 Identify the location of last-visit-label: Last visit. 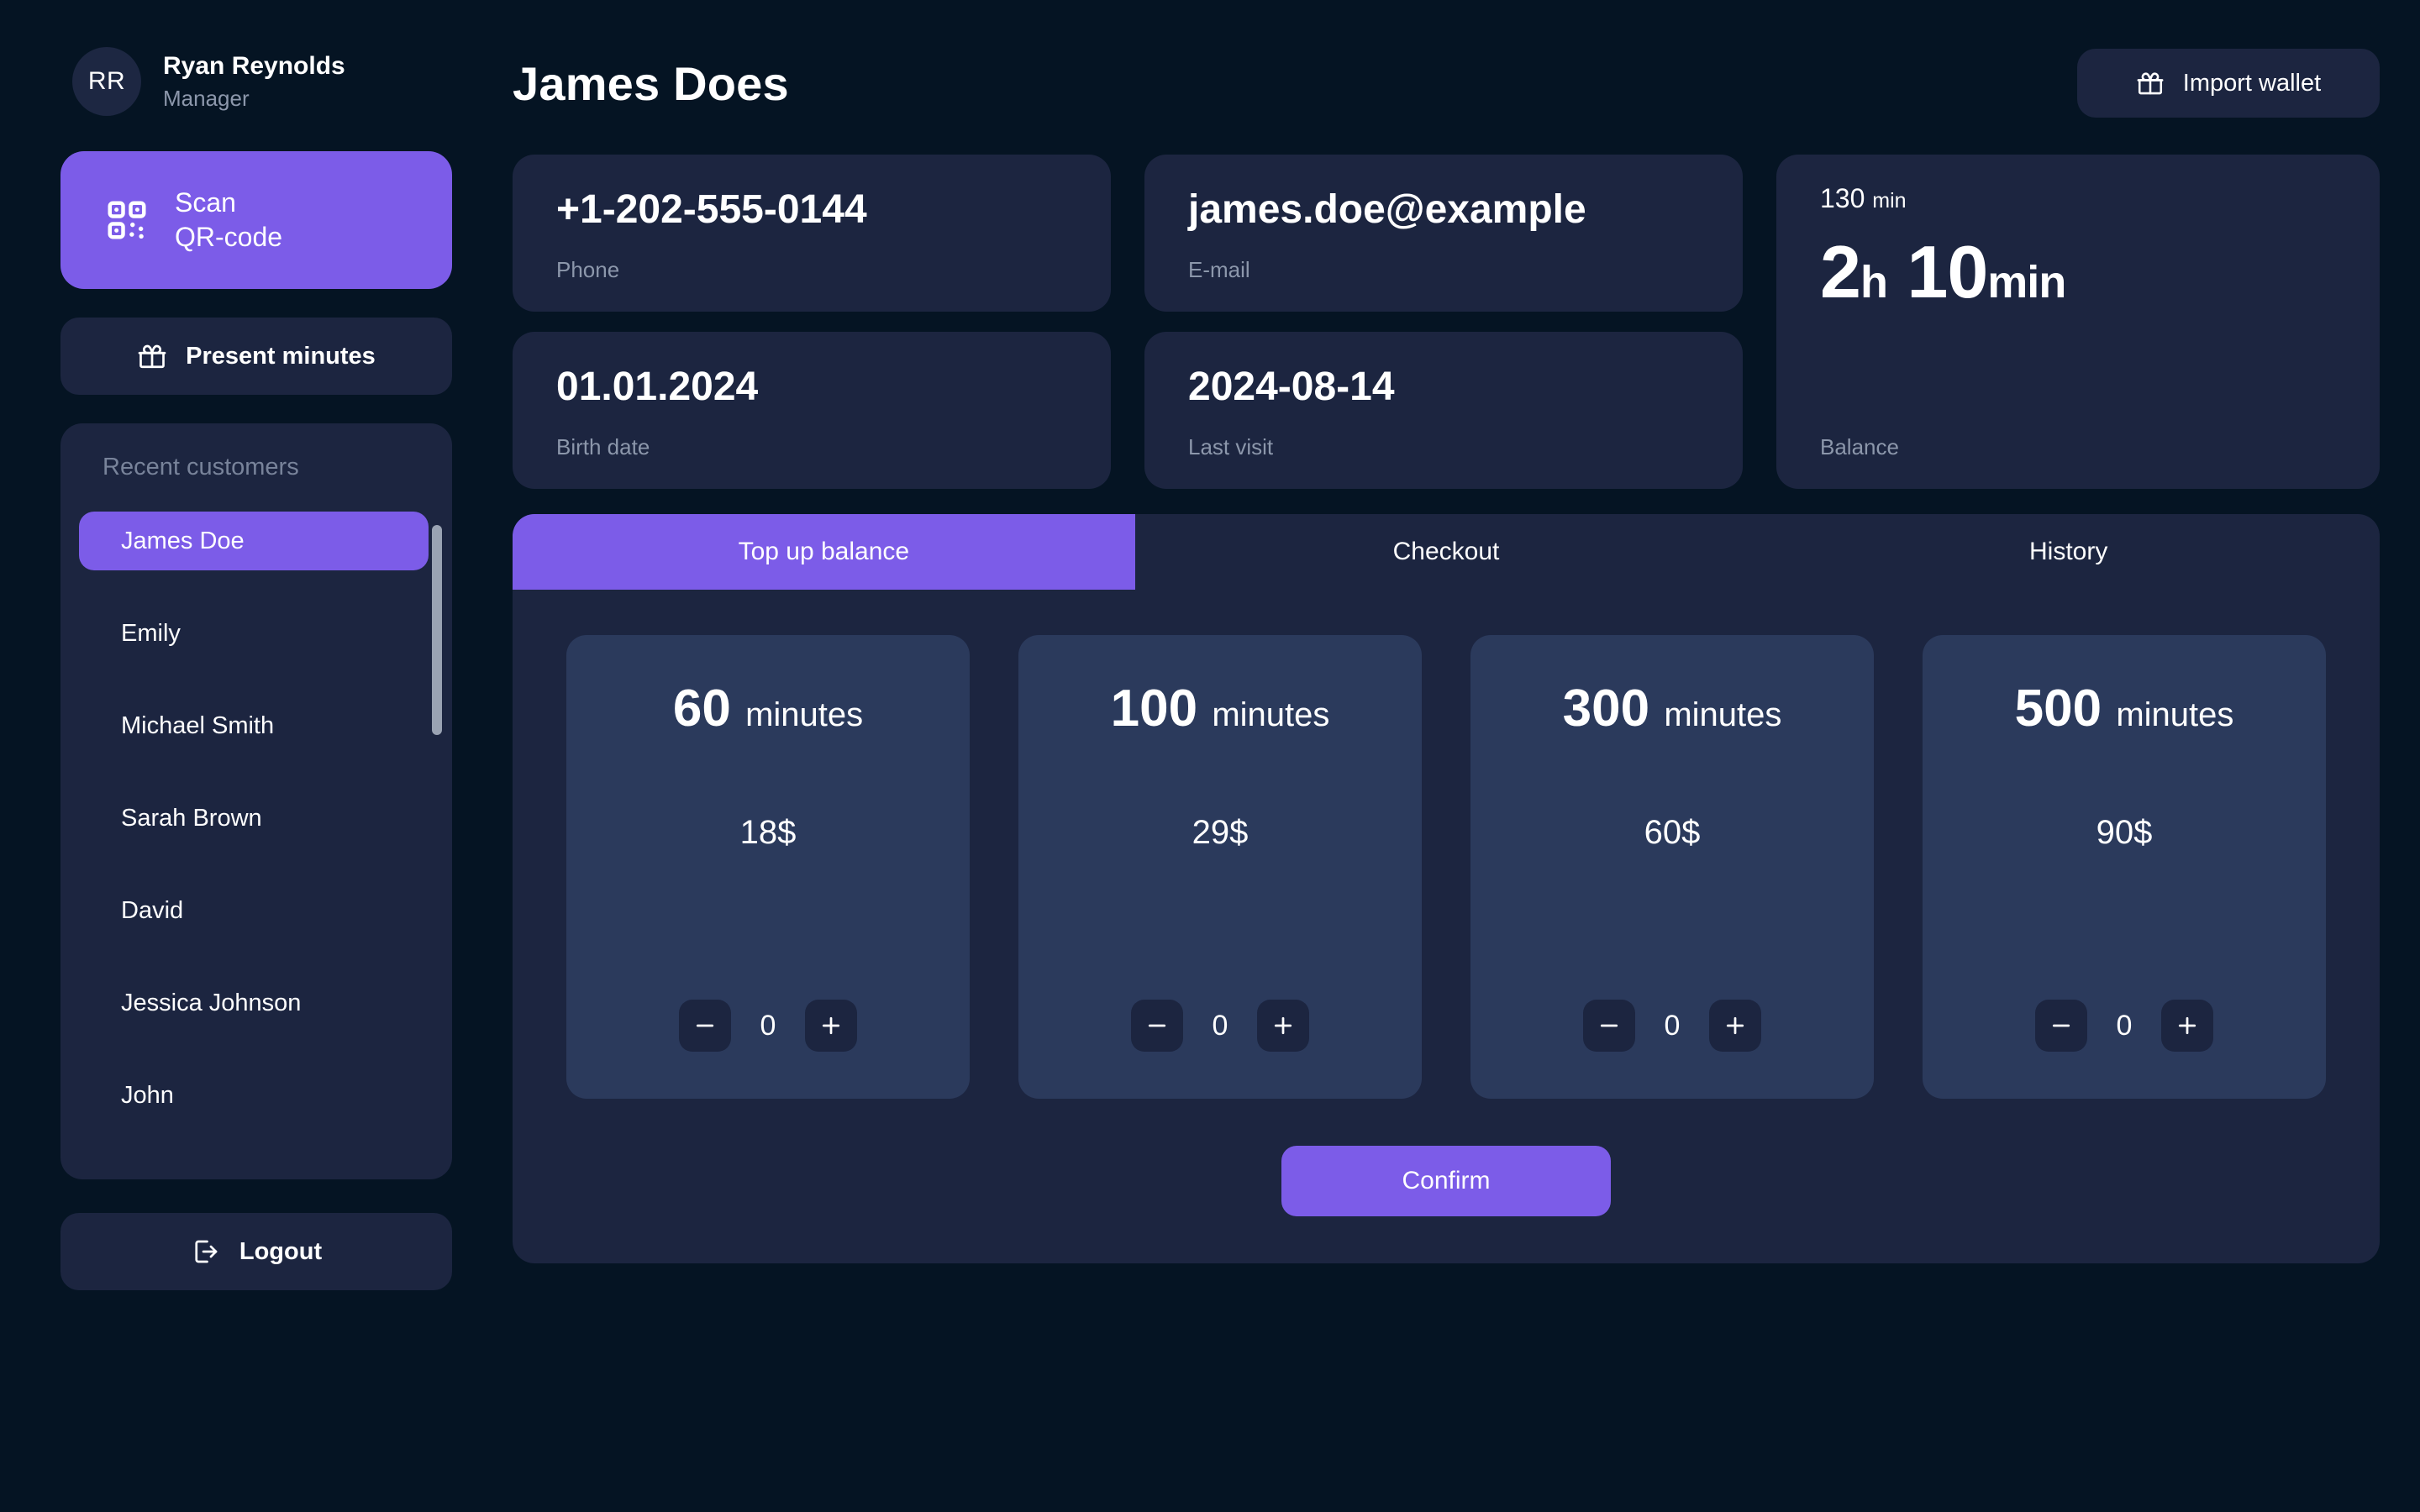
(1231, 446).